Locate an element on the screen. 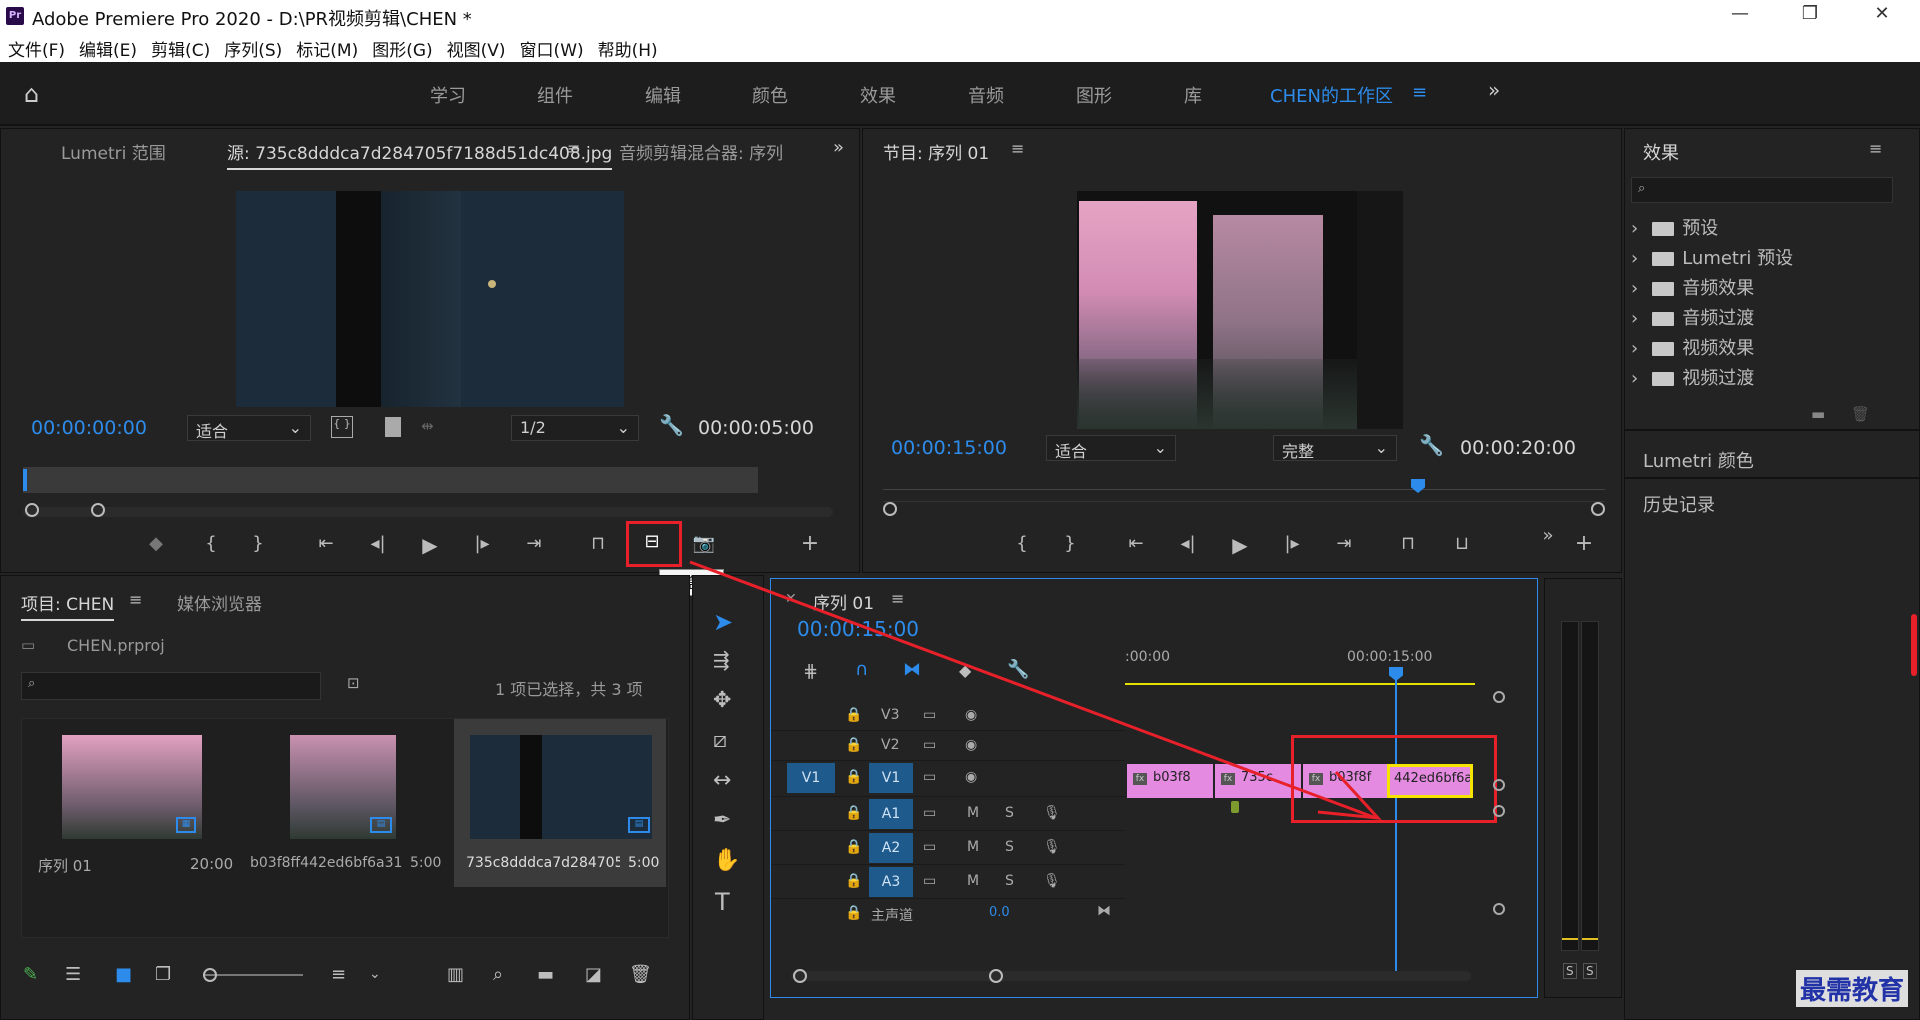 This screenshot has width=1920, height=1020. arrow-head is located at coordinates (1349, 795).